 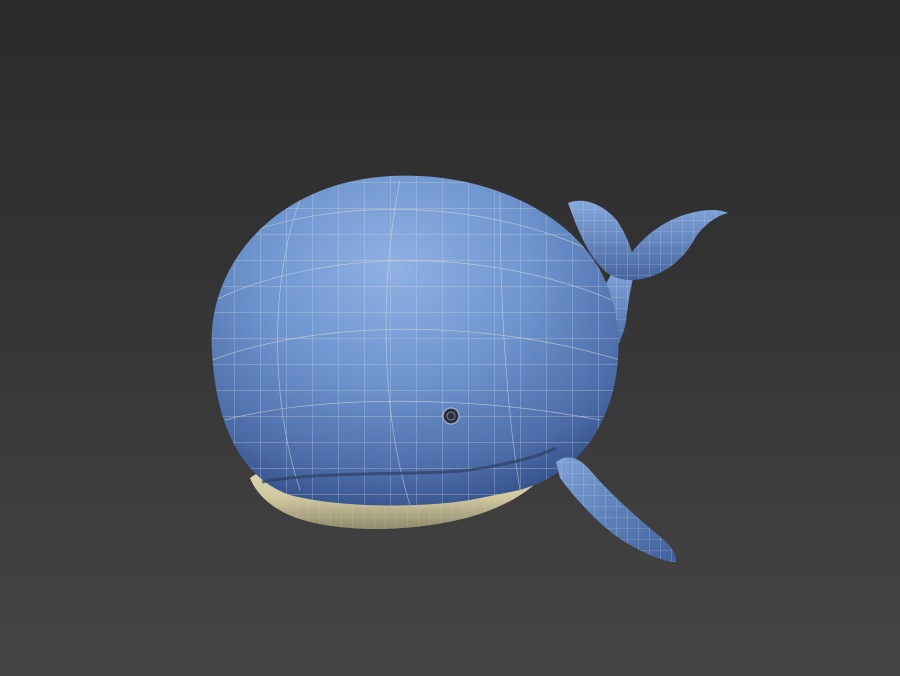 What do you see at coordinates (451, 416) in the screenshot?
I see `eye` at bounding box center [451, 416].